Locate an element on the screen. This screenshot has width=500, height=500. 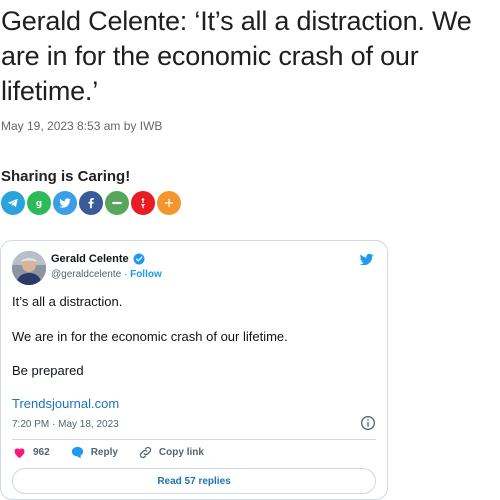
svg-text: g is located at coordinates (39, 204).